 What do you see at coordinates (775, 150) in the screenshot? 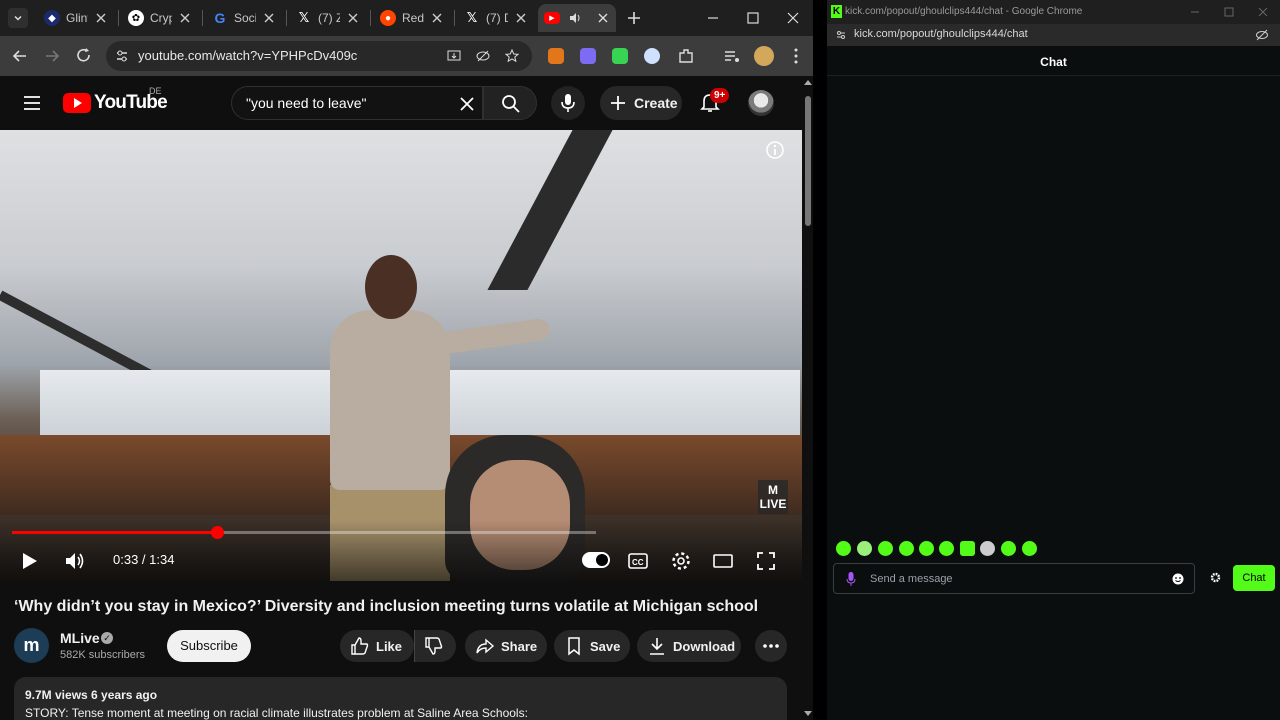
I see `info-icon` at bounding box center [775, 150].